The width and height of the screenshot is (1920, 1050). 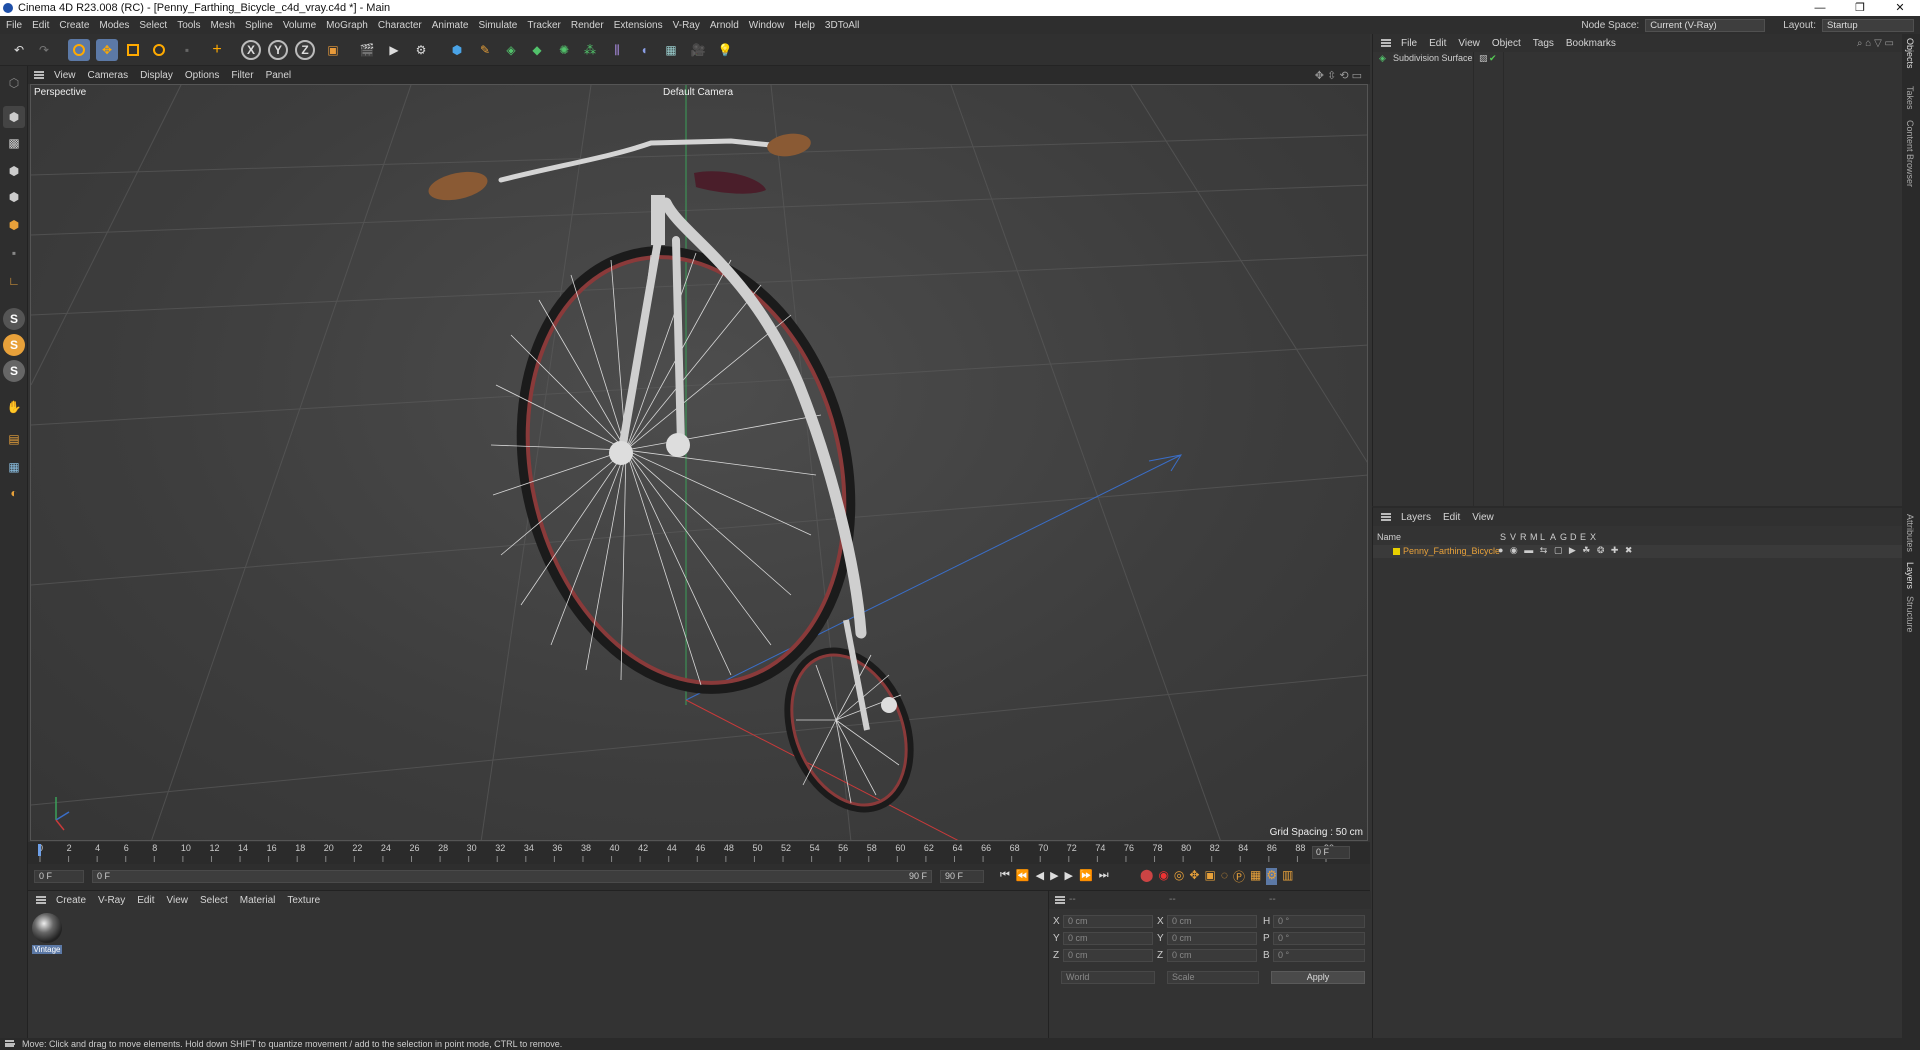 What do you see at coordinates (1179, 876) in the screenshot?
I see `keyframe-selection-icon: ◎` at bounding box center [1179, 876].